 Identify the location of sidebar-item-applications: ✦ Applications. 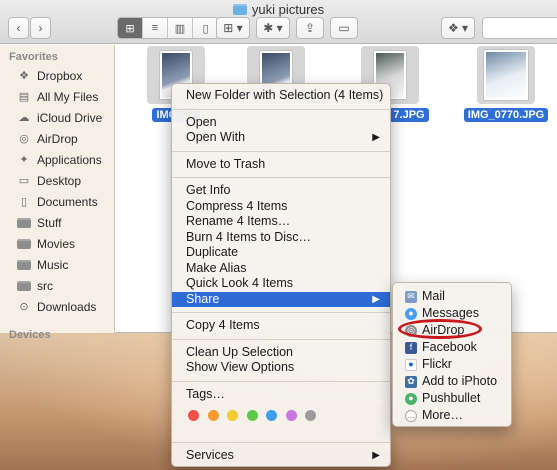
(57, 159).